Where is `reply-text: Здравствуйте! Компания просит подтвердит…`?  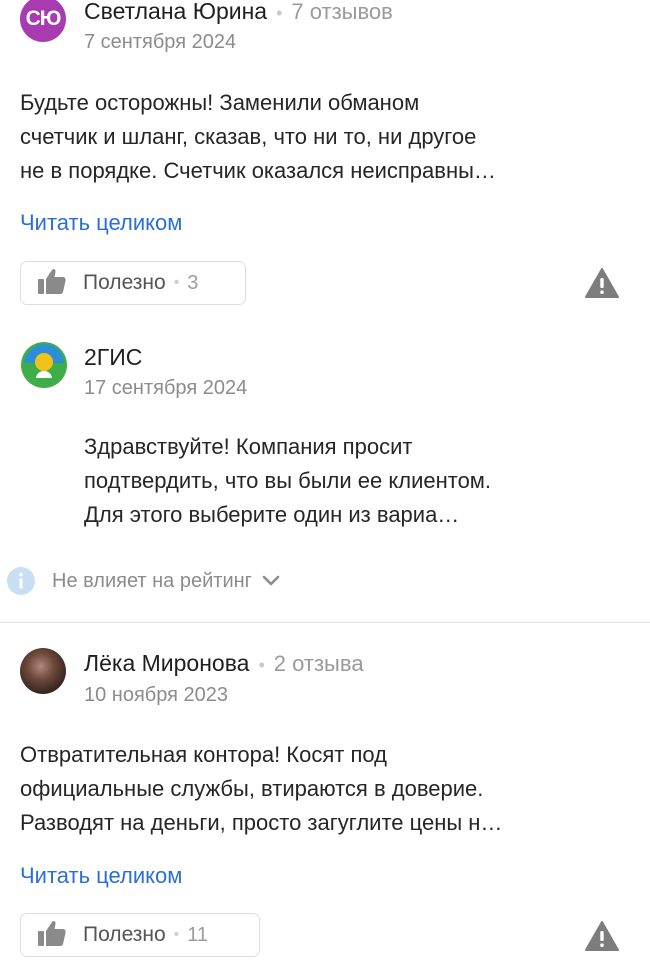
reply-text: Здравствуйте! Компания просит подтвердит… is located at coordinates (287, 481).